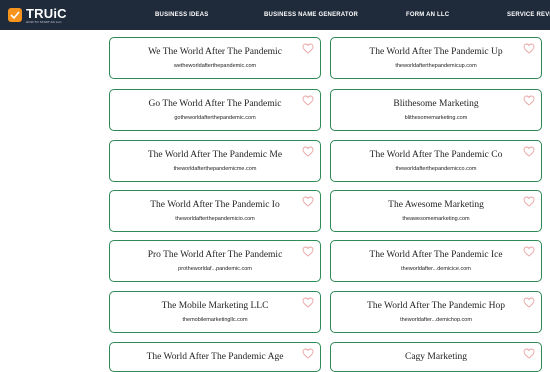  I want to click on logo-text: TRUiC HOW TO START AN LLC, so click(46, 15).